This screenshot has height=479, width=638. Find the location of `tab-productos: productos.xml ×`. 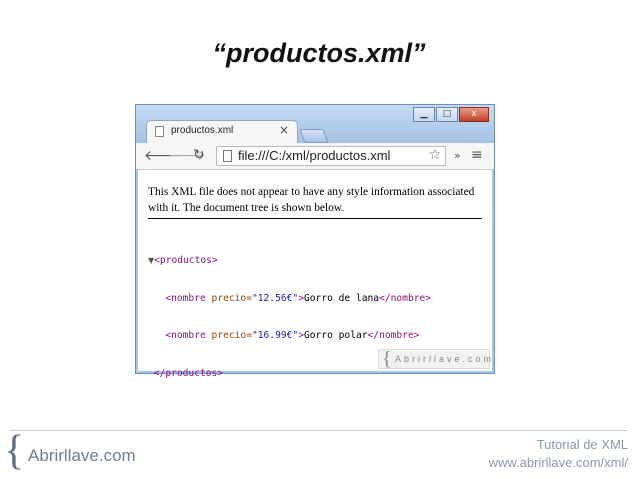

tab-productos: productos.xml × is located at coordinates (222, 131).